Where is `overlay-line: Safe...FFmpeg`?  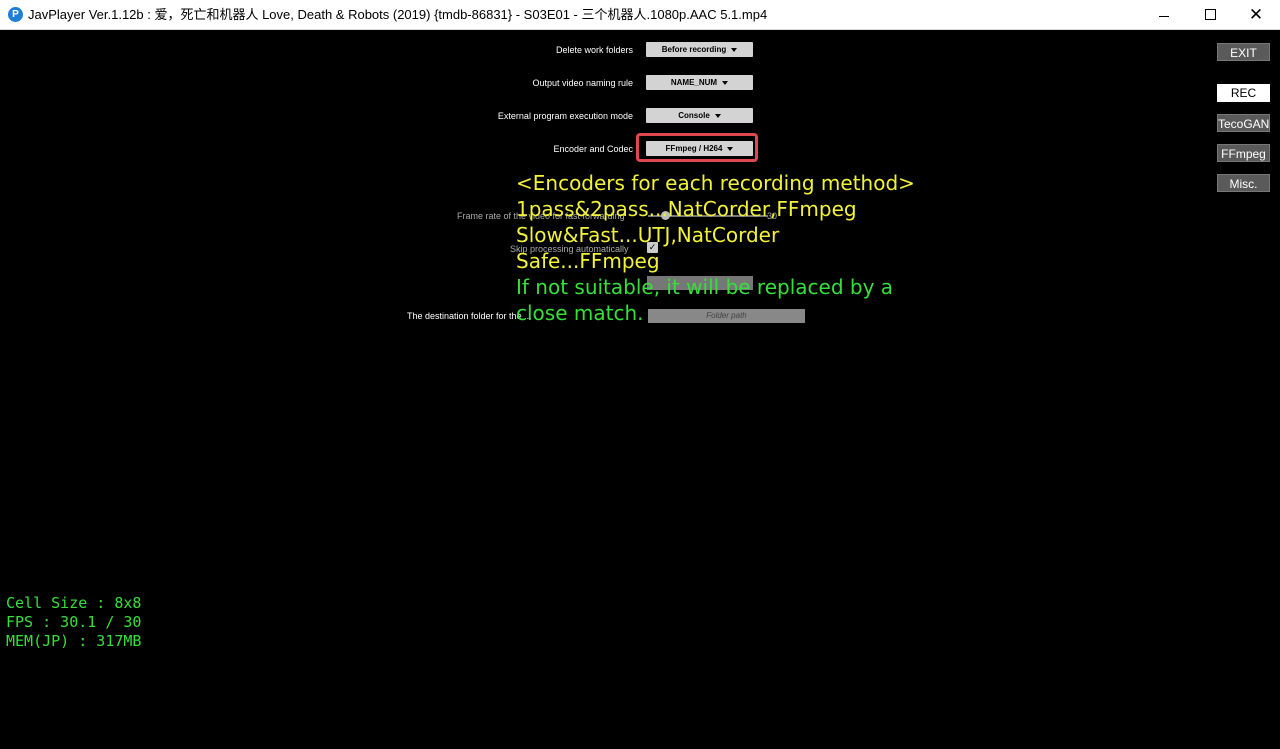 overlay-line: Safe...FFmpeg is located at coordinates (588, 261).